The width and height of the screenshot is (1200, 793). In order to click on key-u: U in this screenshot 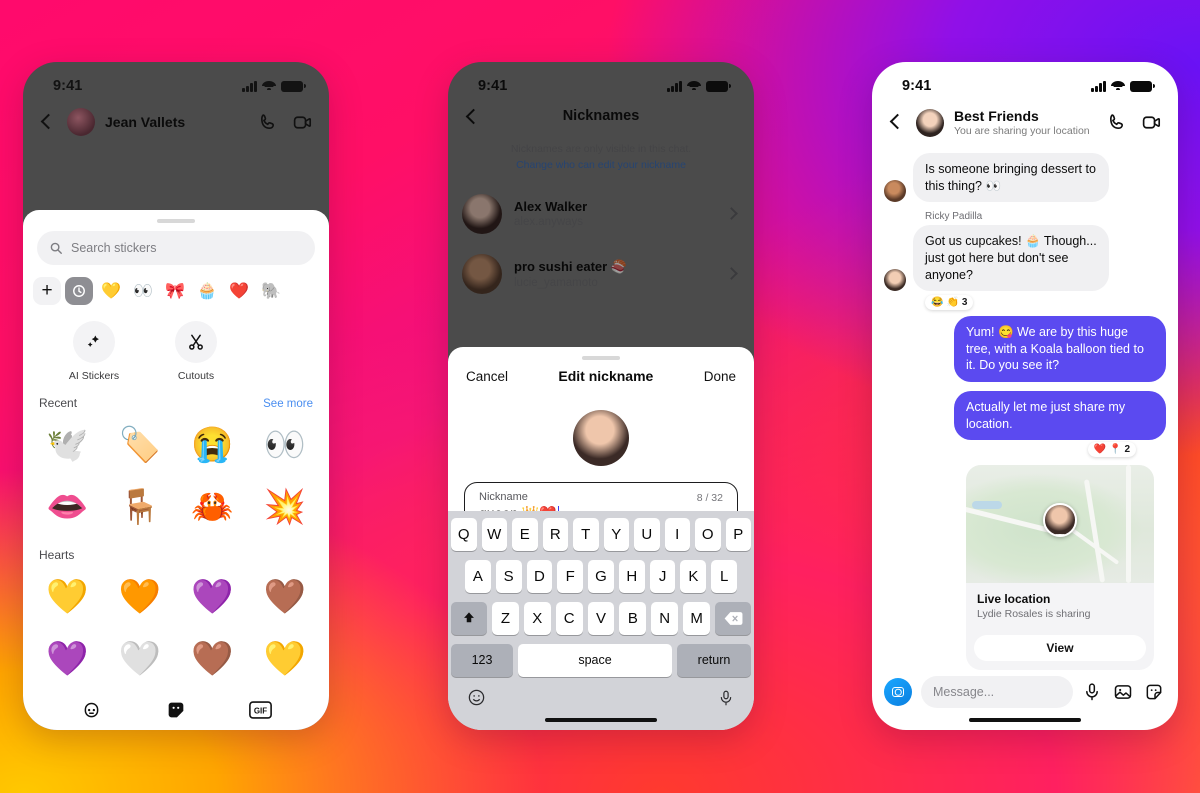, I will do `click(647, 534)`.